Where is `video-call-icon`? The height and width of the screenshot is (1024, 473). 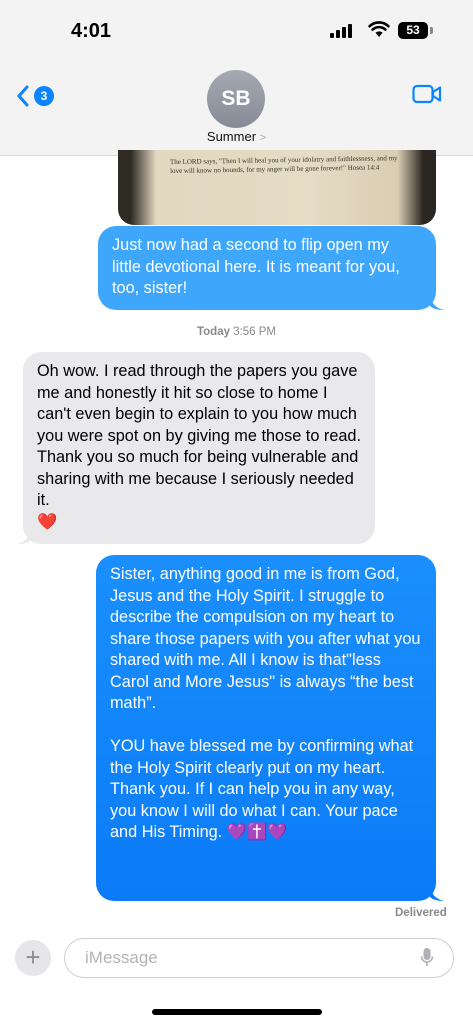
video-call-icon is located at coordinates (427, 94).